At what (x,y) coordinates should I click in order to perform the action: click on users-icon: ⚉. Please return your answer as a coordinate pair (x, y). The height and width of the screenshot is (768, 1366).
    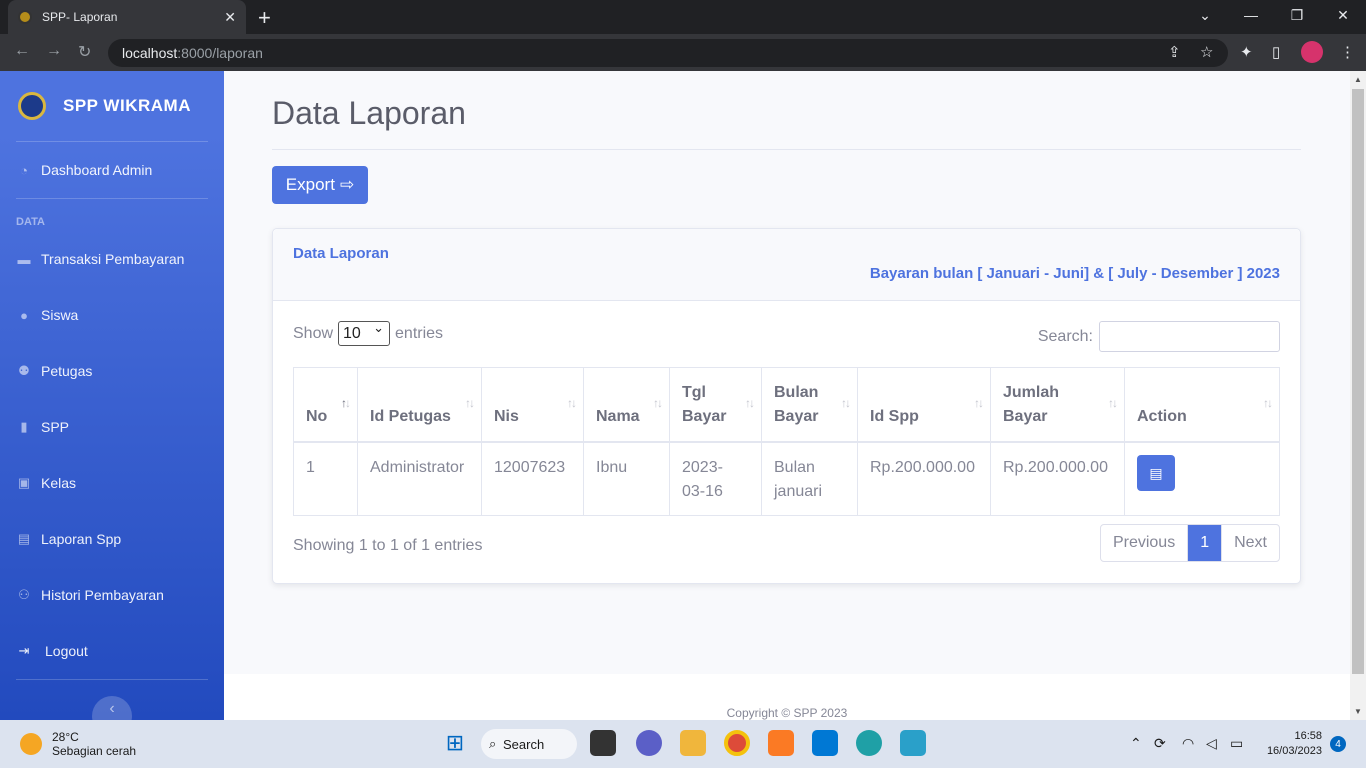
    Looking at the image, I should click on (24, 370).